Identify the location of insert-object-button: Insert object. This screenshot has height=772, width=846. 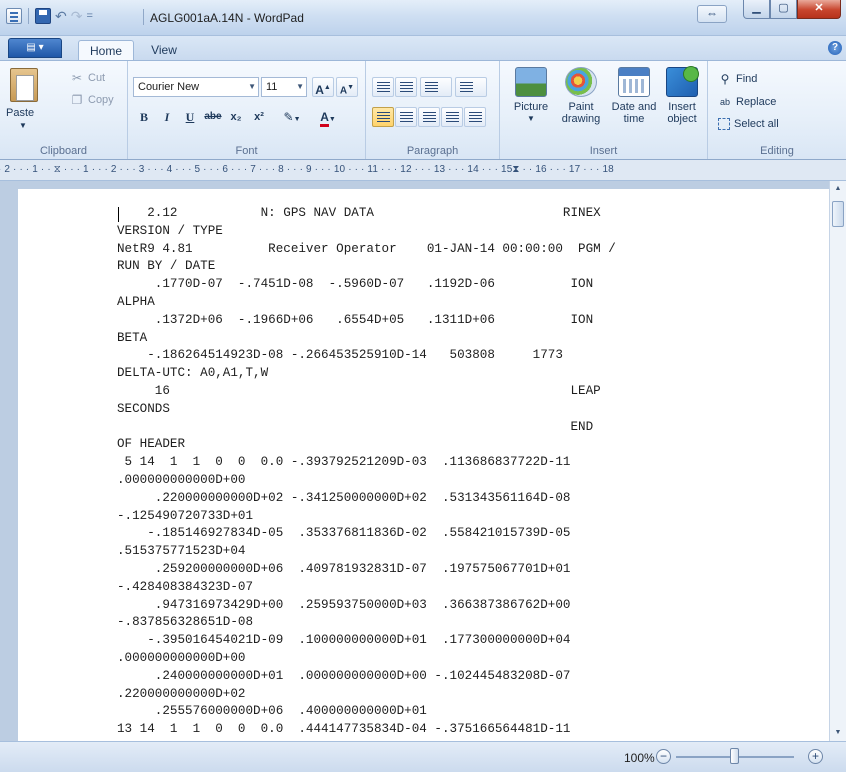
(682, 95).